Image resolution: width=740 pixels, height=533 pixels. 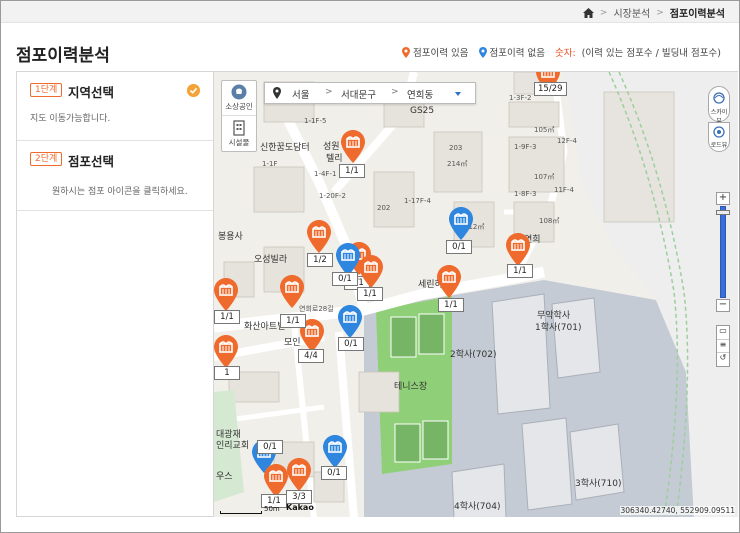 What do you see at coordinates (115, 176) in the screenshot?
I see `step-store-select: 2단계 점포선택 원하시는 점포 아이콘을 클릭하세요.` at bounding box center [115, 176].